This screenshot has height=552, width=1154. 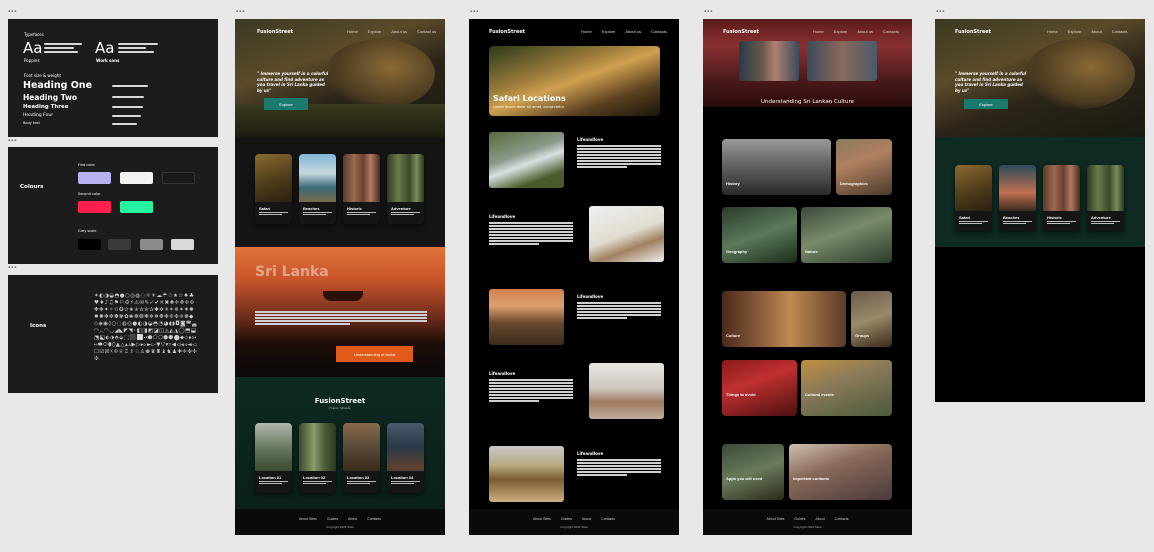 I want to click on location-card: Location 02, so click(x=317, y=458).